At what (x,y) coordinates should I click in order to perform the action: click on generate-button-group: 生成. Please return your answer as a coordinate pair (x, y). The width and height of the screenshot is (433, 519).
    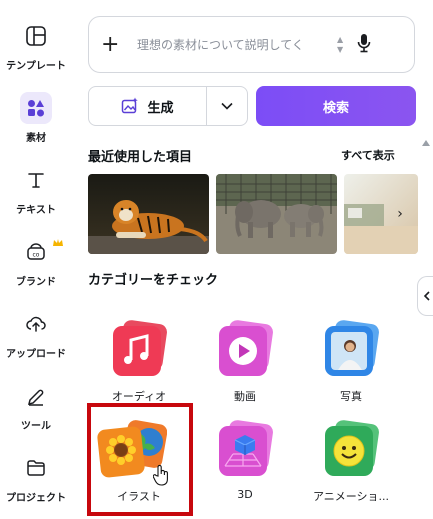
    Looking at the image, I should click on (168, 106).